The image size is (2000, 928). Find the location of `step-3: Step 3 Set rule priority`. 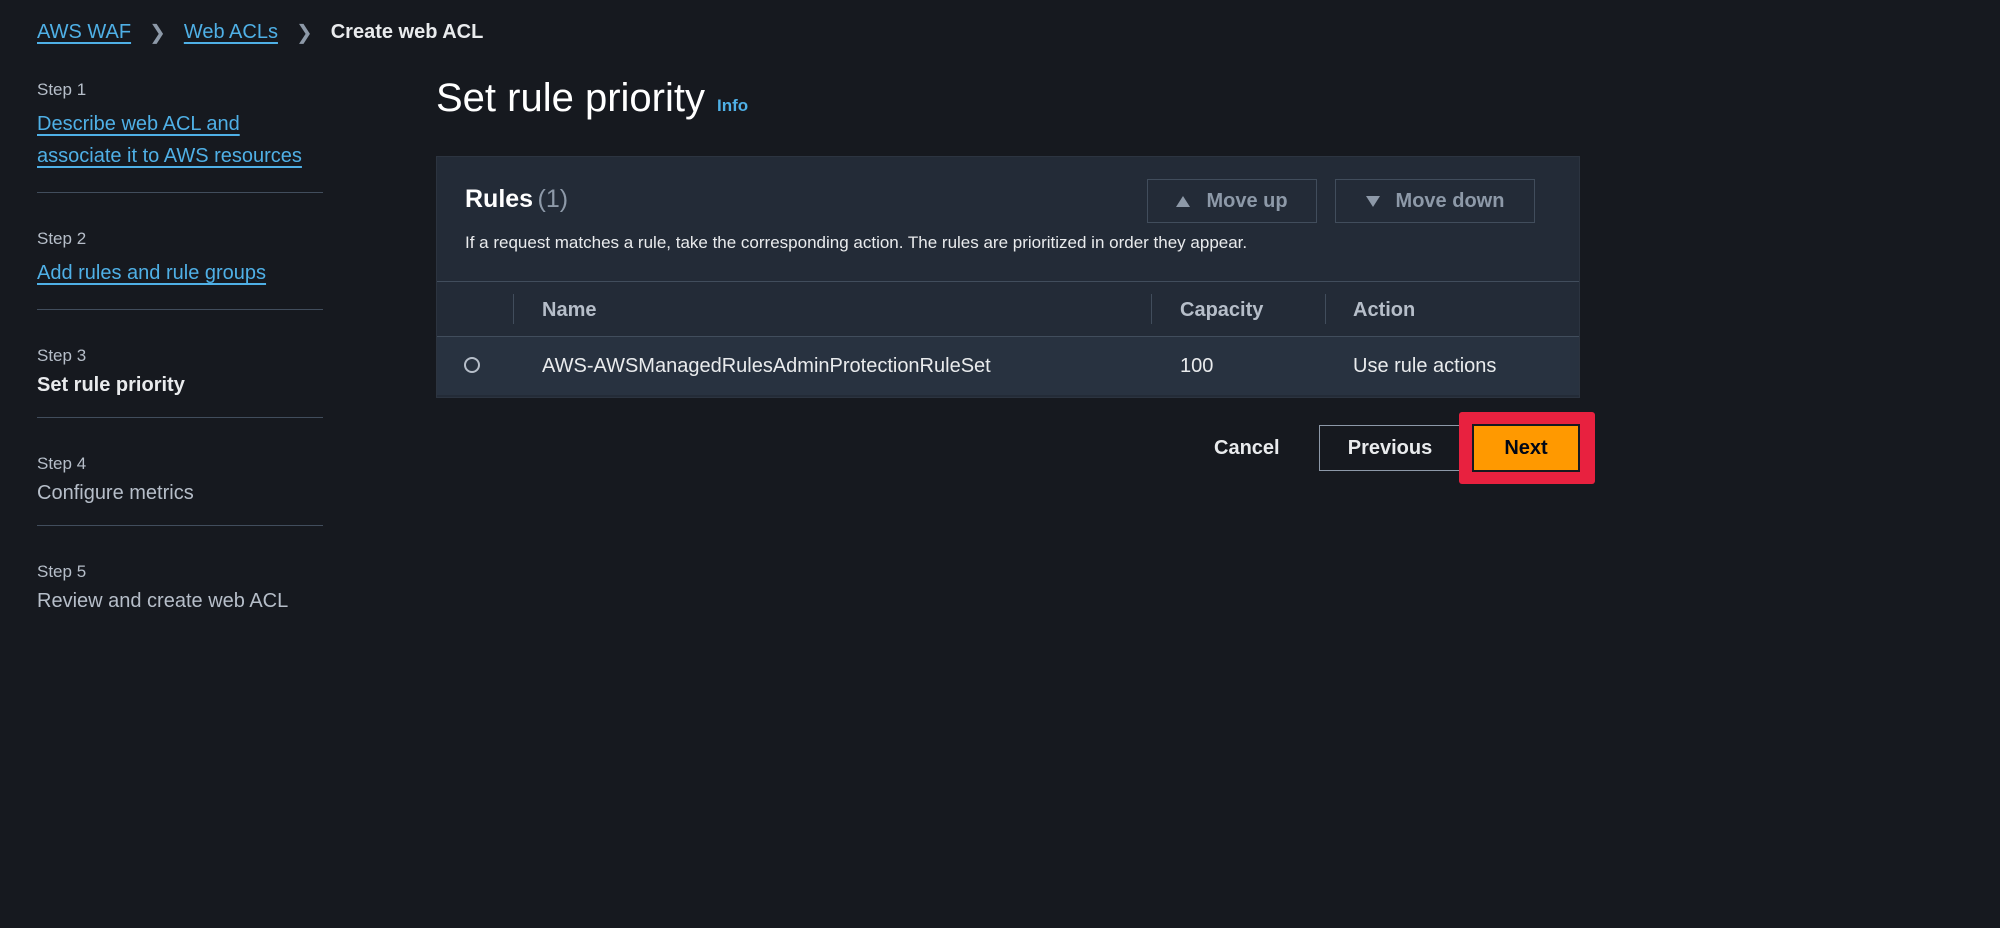

step-3: Step 3 Set rule priority is located at coordinates (180, 379).